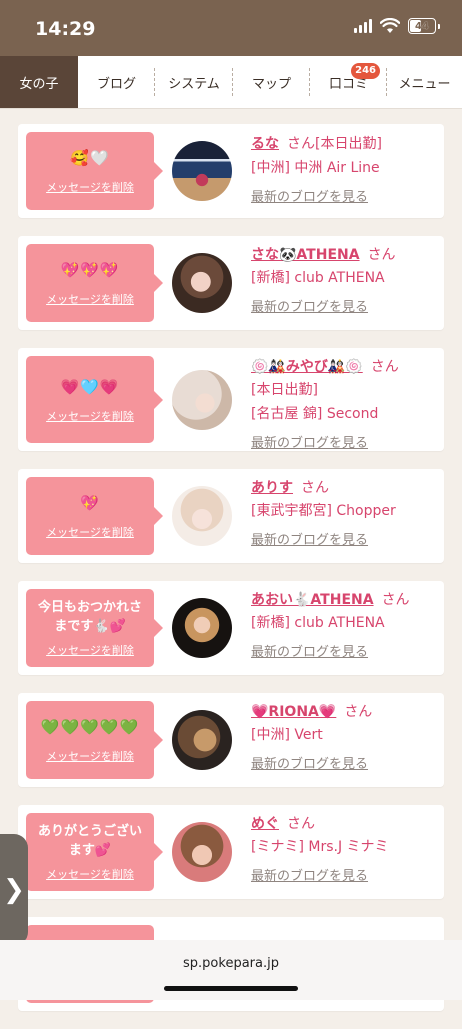 This screenshot has width=462, height=1029. What do you see at coordinates (231, 963) in the screenshot?
I see `url-text: sp.pokepara.jp` at bounding box center [231, 963].